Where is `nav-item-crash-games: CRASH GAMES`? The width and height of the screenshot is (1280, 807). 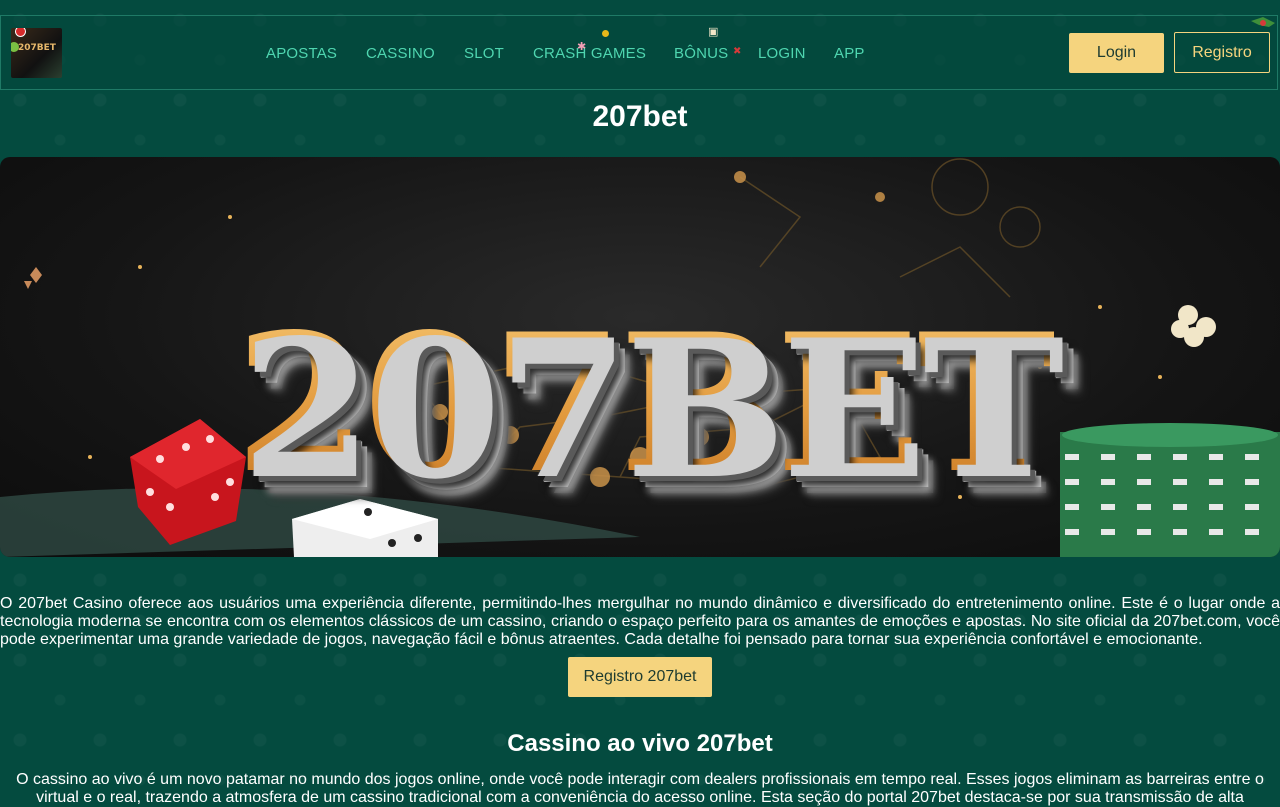 nav-item-crash-games: CRASH GAMES is located at coordinates (589, 53).